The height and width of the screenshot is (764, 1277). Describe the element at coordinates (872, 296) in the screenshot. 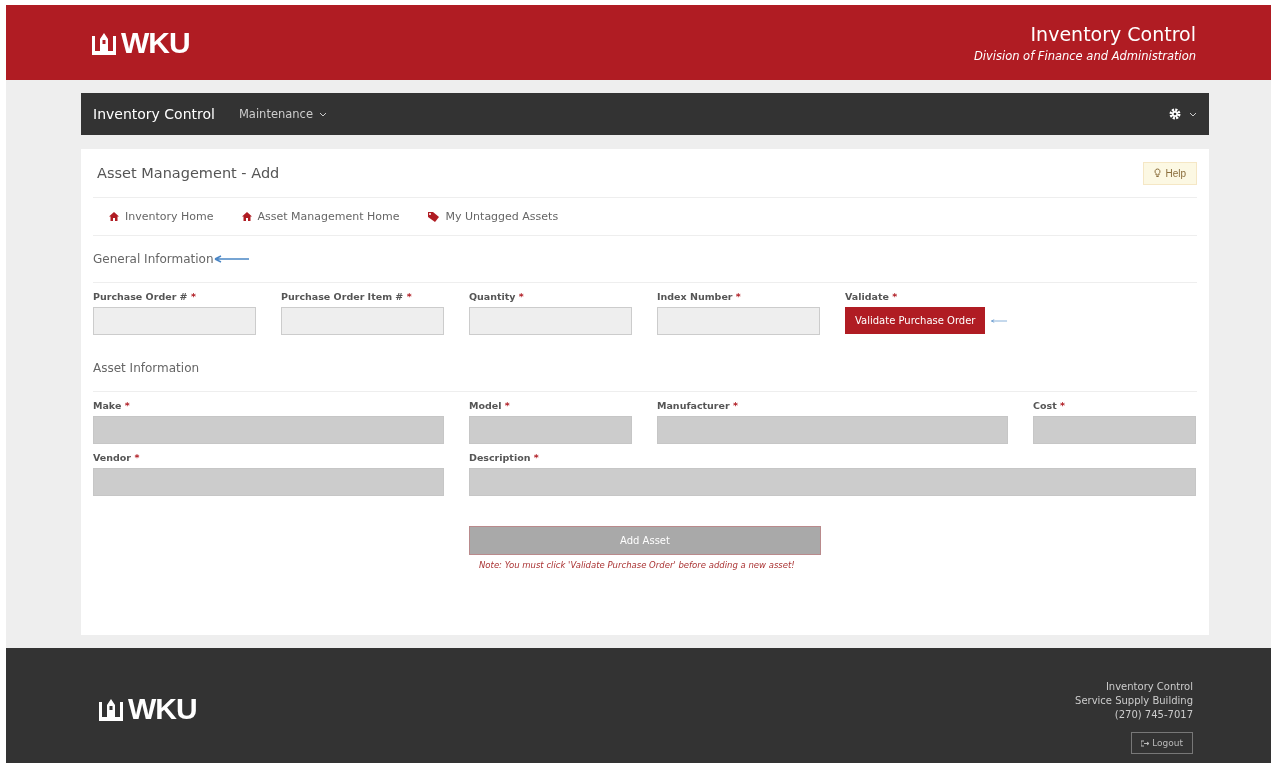

I see `field-label: Validate *` at that location.